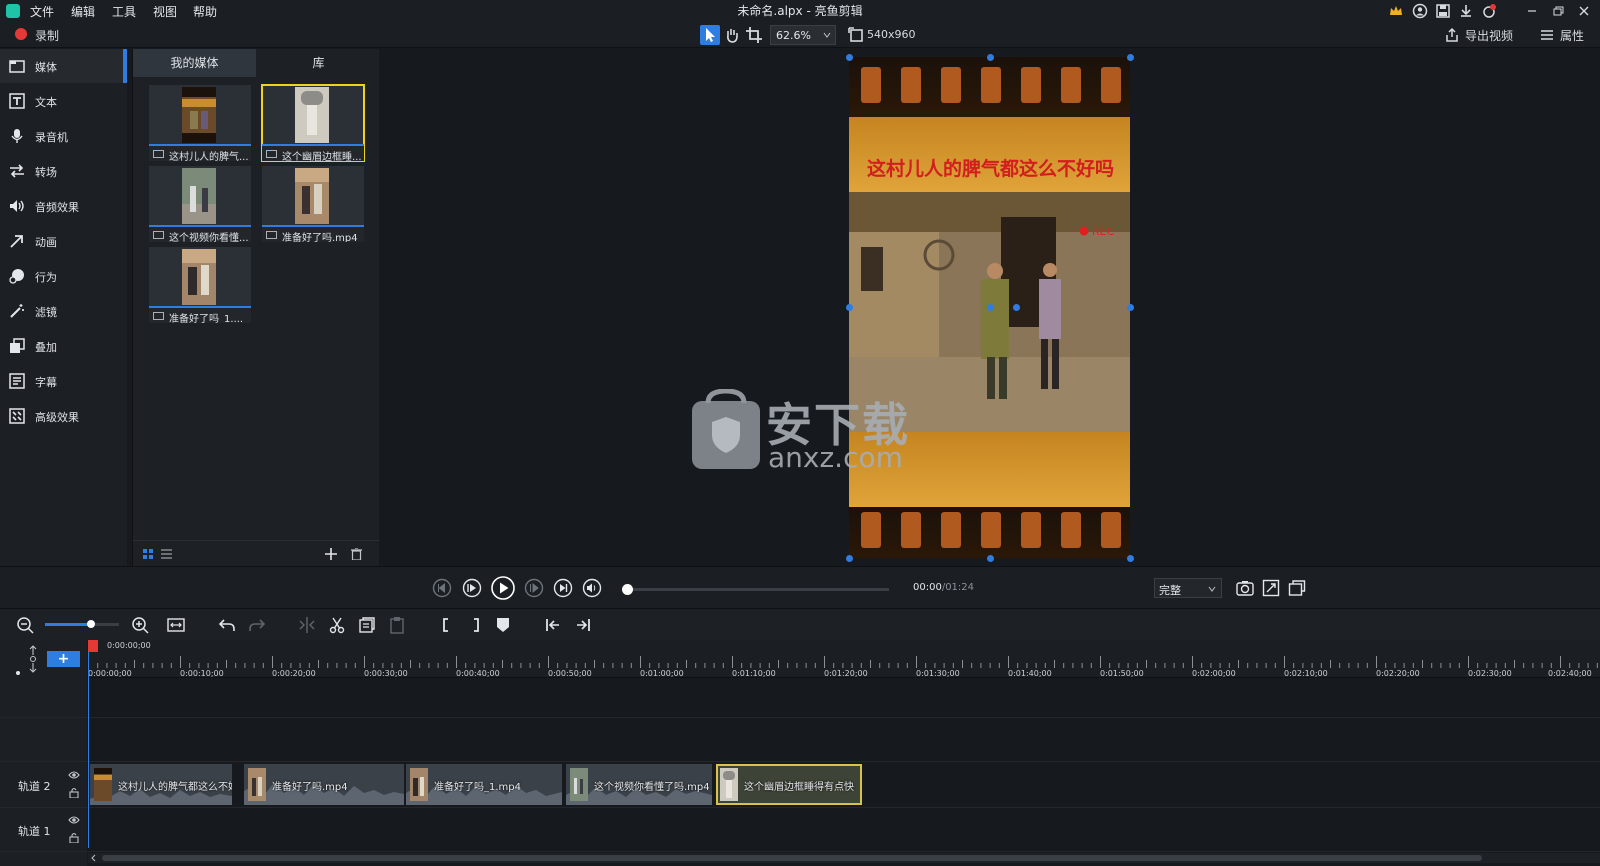 The height and width of the screenshot is (866, 1600). What do you see at coordinates (891, 34) in the screenshot?
I see `canvas-resolution: 540x960` at bounding box center [891, 34].